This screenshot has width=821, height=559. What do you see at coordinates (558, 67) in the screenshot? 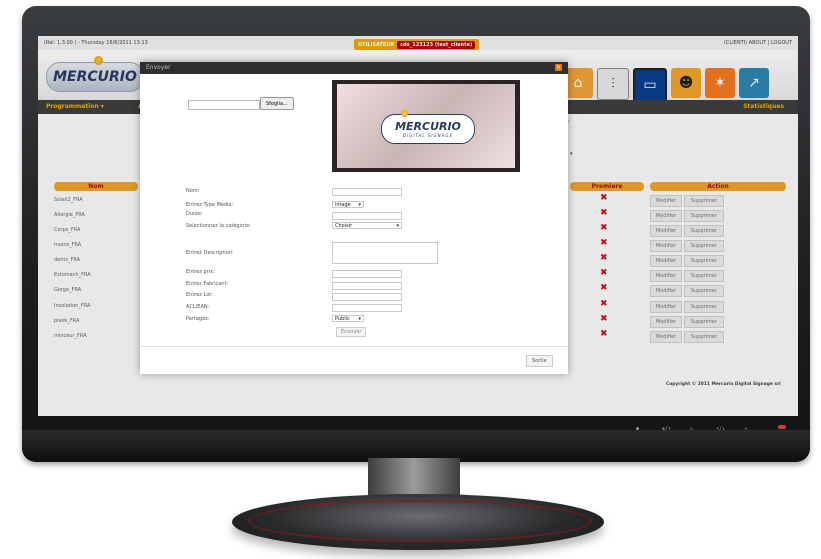
I see `close-icon: ×` at bounding box center [558, 67].